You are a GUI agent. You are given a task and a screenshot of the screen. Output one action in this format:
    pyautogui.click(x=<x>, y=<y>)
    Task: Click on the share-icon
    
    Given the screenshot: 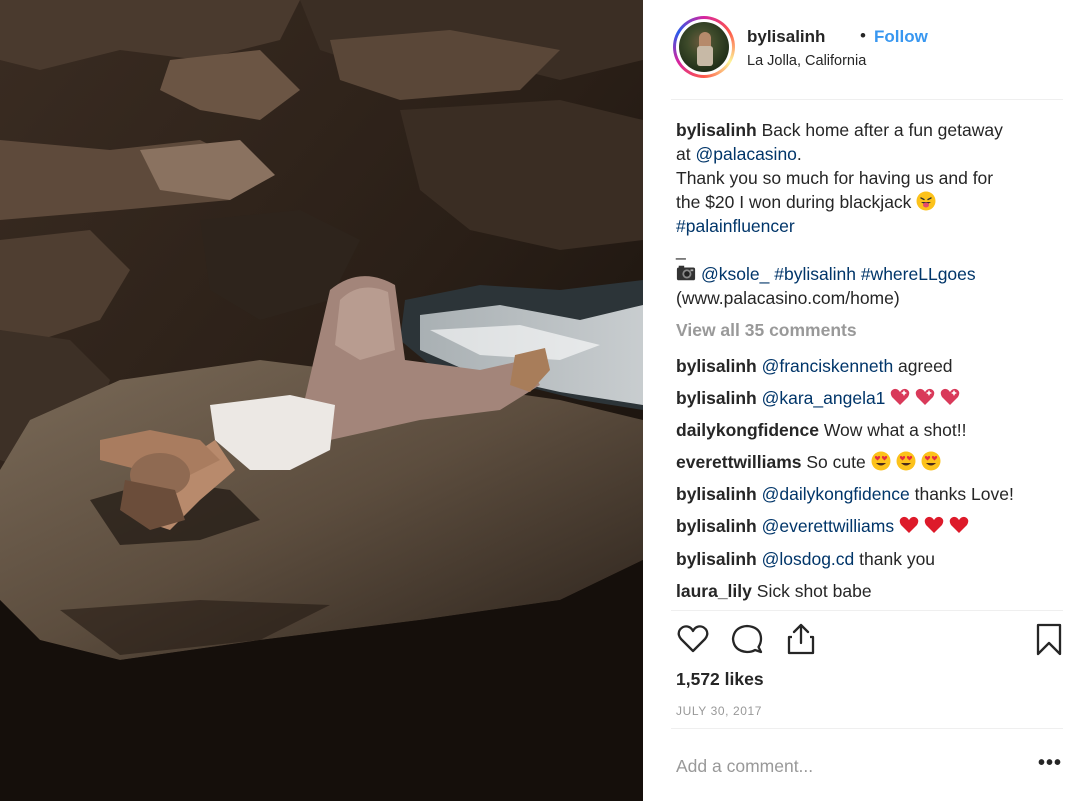 What is the action you would take?
    pyautogui.click(x=801, y=639)
    